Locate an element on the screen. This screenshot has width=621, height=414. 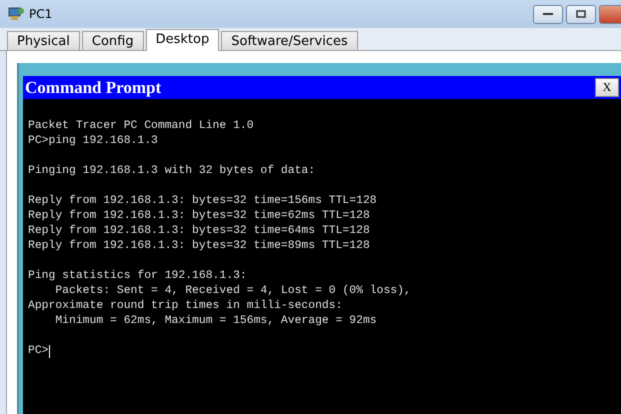
close-button: X is located at coordinates (607, 87).